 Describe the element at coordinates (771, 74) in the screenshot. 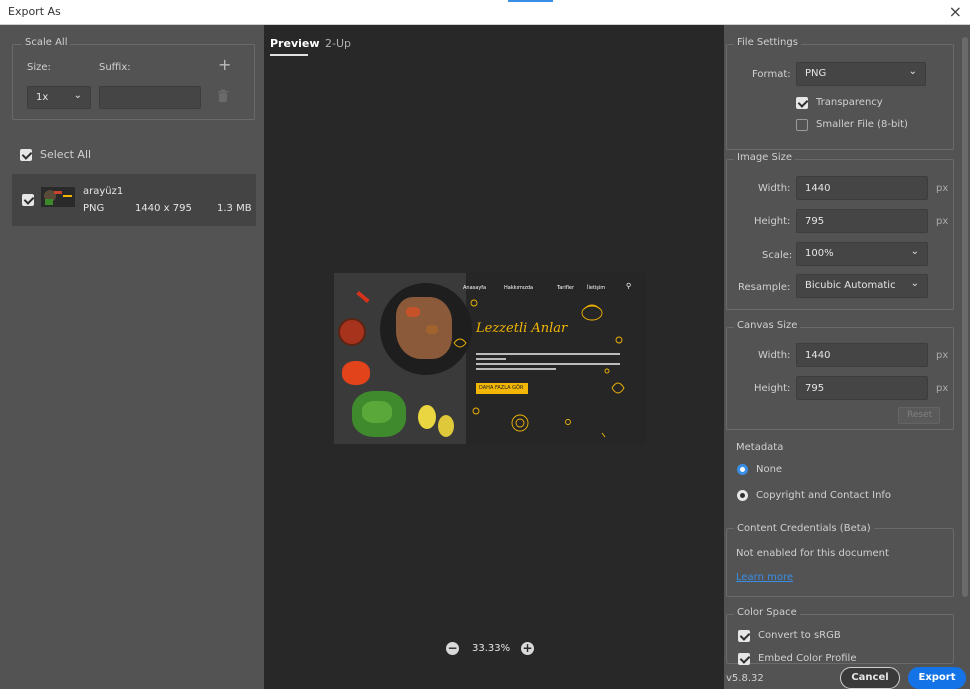

I see `format-label: Format:` at that location.